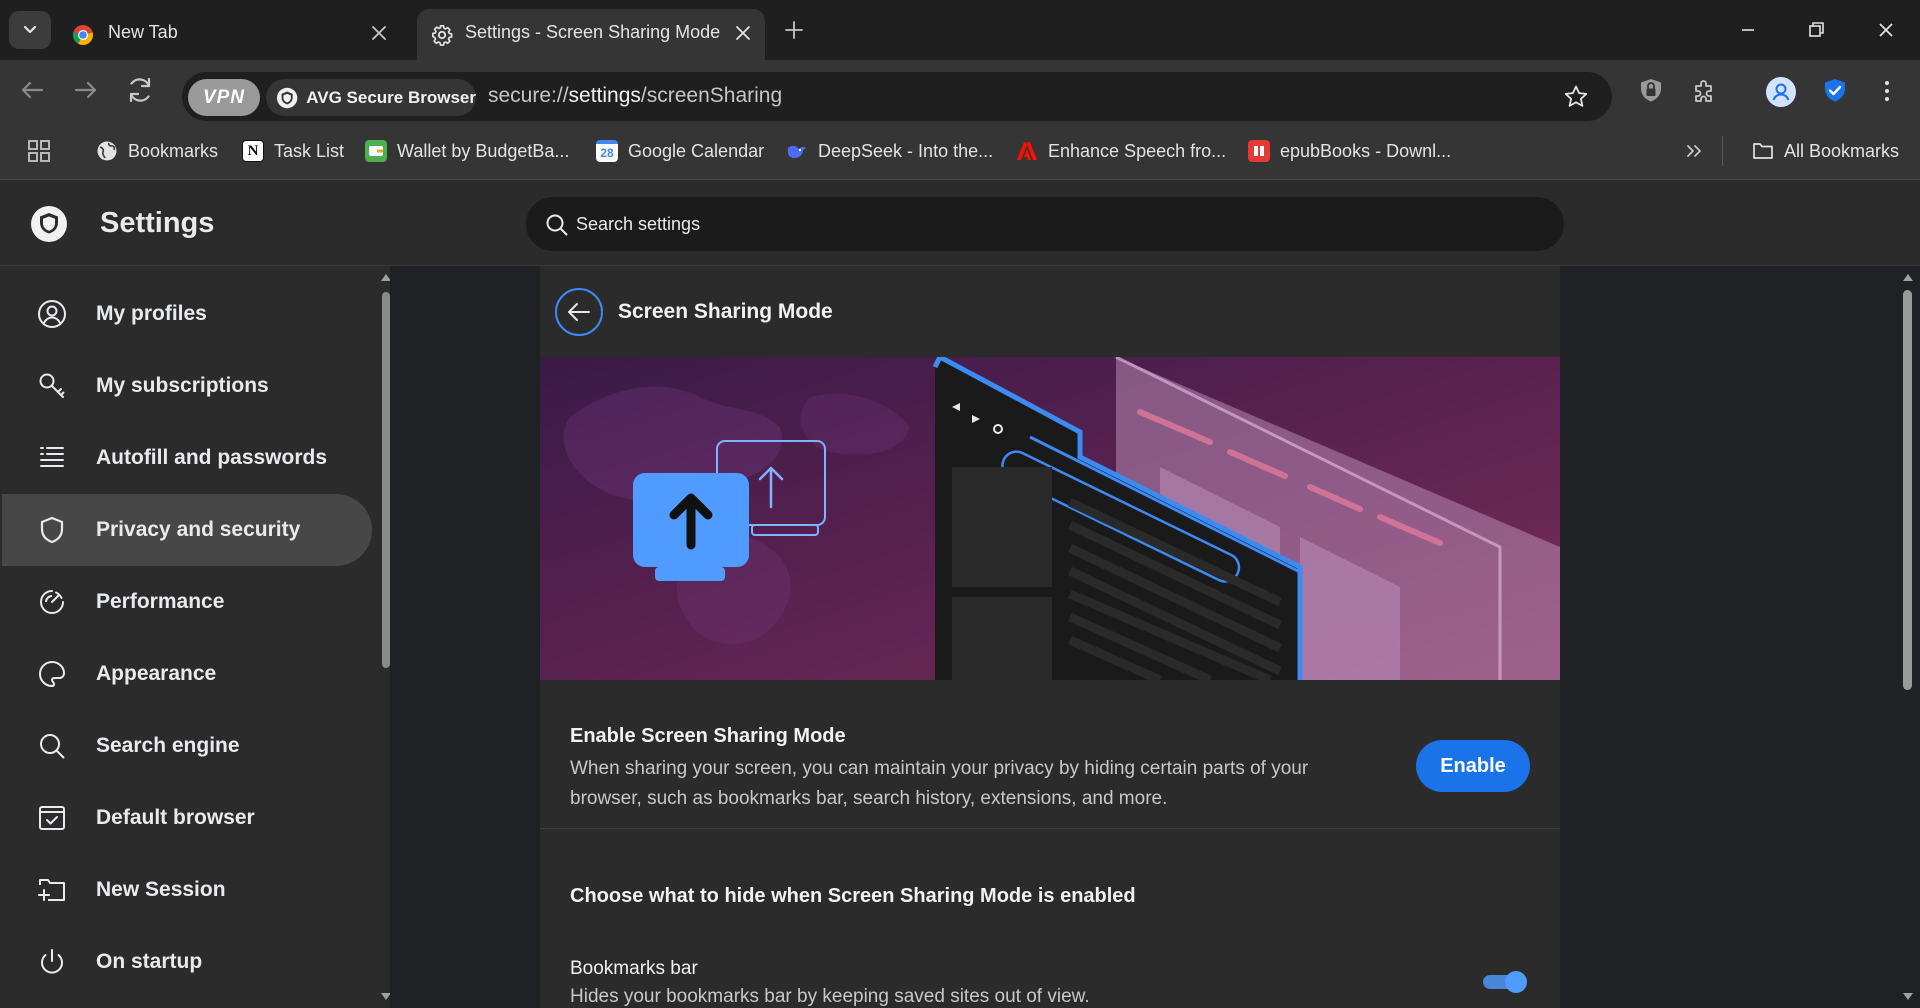 Image resolution: width=1920 pixels, height=1008 pixels. Describe the element at coordinates (1259, 151) in the screenshot. I see `epubbooks-icon` at that location.